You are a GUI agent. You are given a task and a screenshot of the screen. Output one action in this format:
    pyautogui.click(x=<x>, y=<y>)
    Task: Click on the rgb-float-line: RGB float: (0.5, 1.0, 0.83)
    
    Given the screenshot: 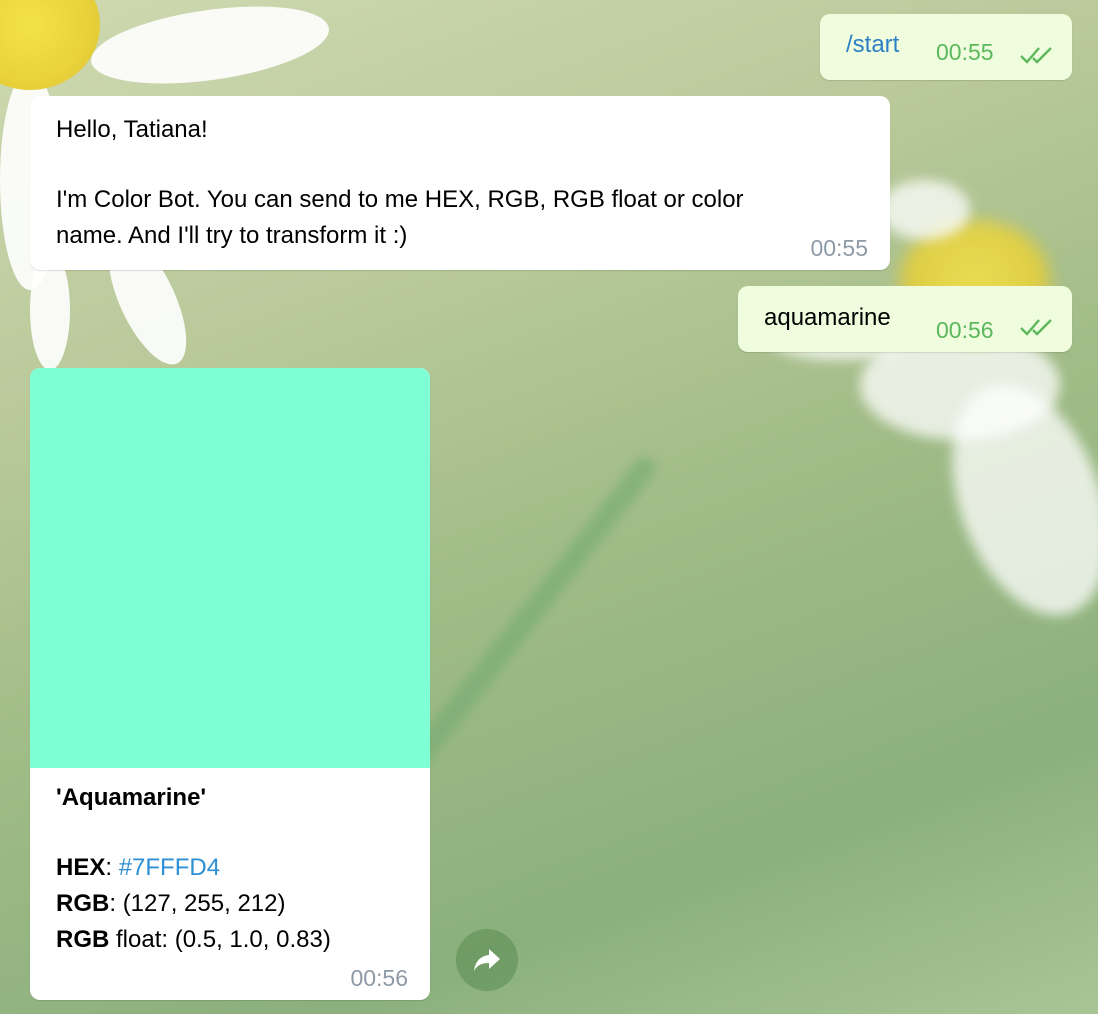 What is the action you would take?
    pyautogui.click(x=193, y=939)
    